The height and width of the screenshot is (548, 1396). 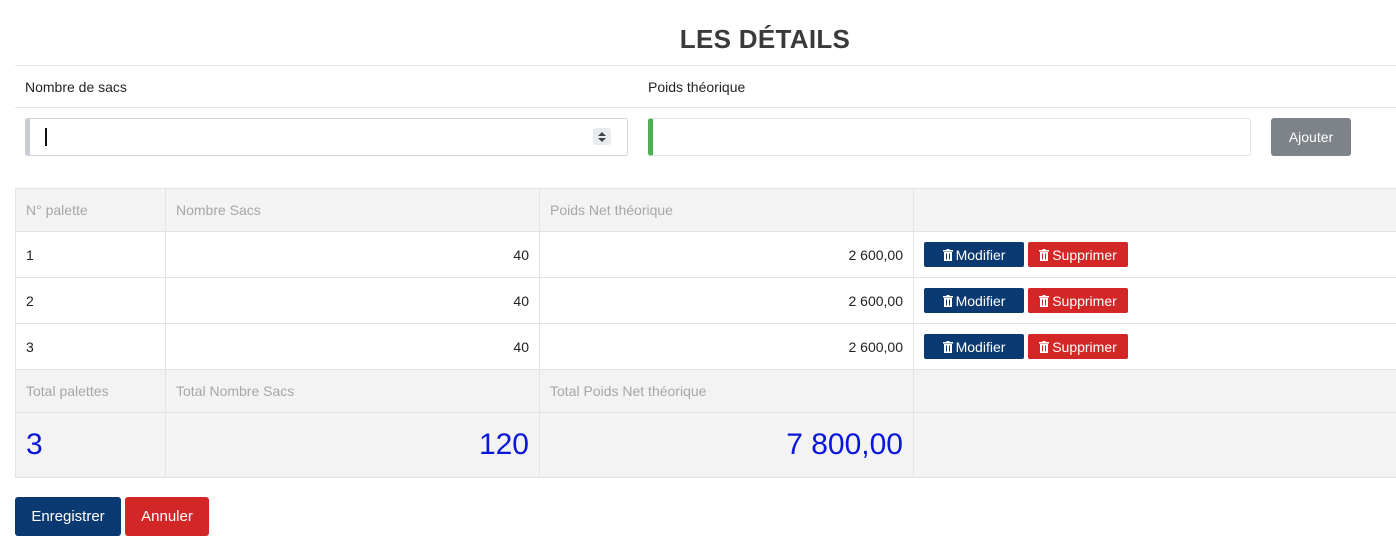 I want to click on text-caret, so click(x=46, y=137).